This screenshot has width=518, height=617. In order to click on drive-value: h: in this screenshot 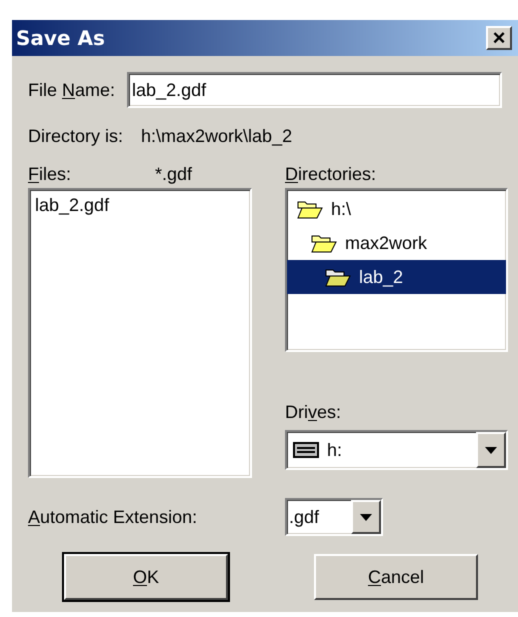, I will do `click(335, 450)`.